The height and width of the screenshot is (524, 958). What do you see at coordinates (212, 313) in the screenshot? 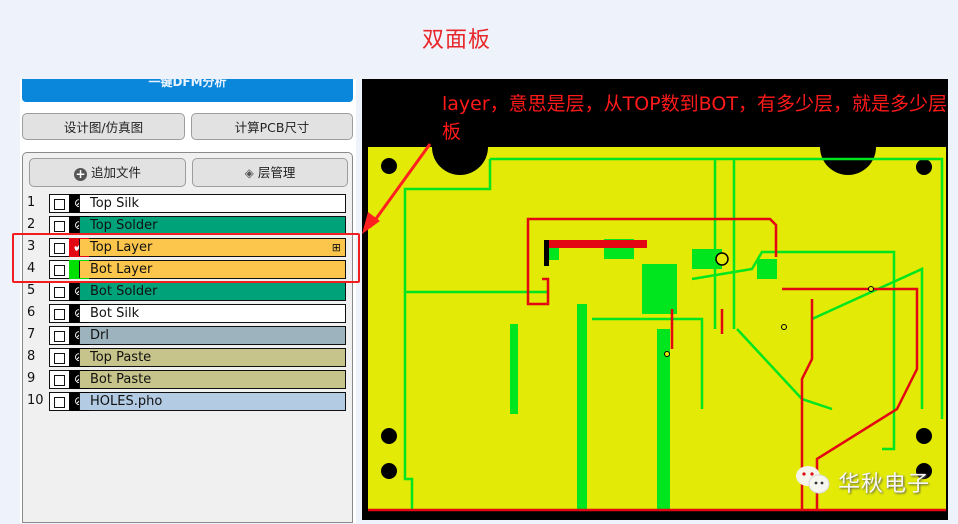
I see `layer-name: Bot Silk` at bounding box center [212, 313].